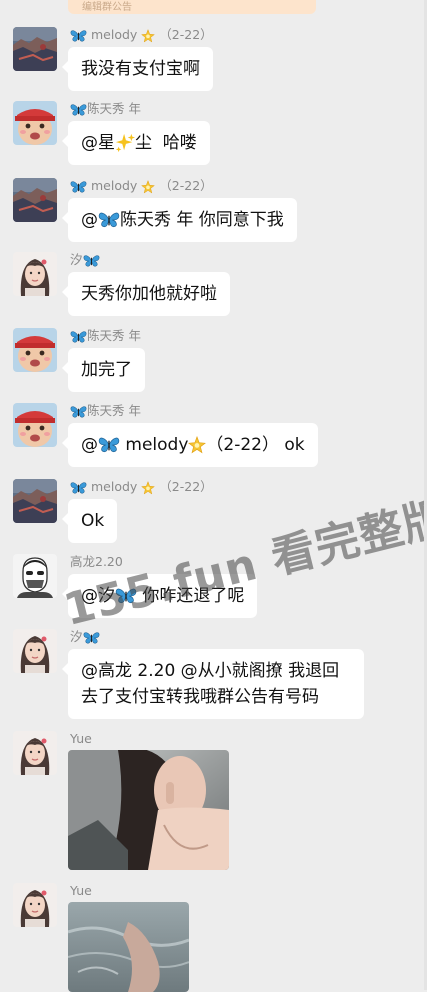  What do you see at coordinates (107, 7) in the screenshot?
I see `previous-message-text: 编辑群公告` at bounding box center [107, 7].